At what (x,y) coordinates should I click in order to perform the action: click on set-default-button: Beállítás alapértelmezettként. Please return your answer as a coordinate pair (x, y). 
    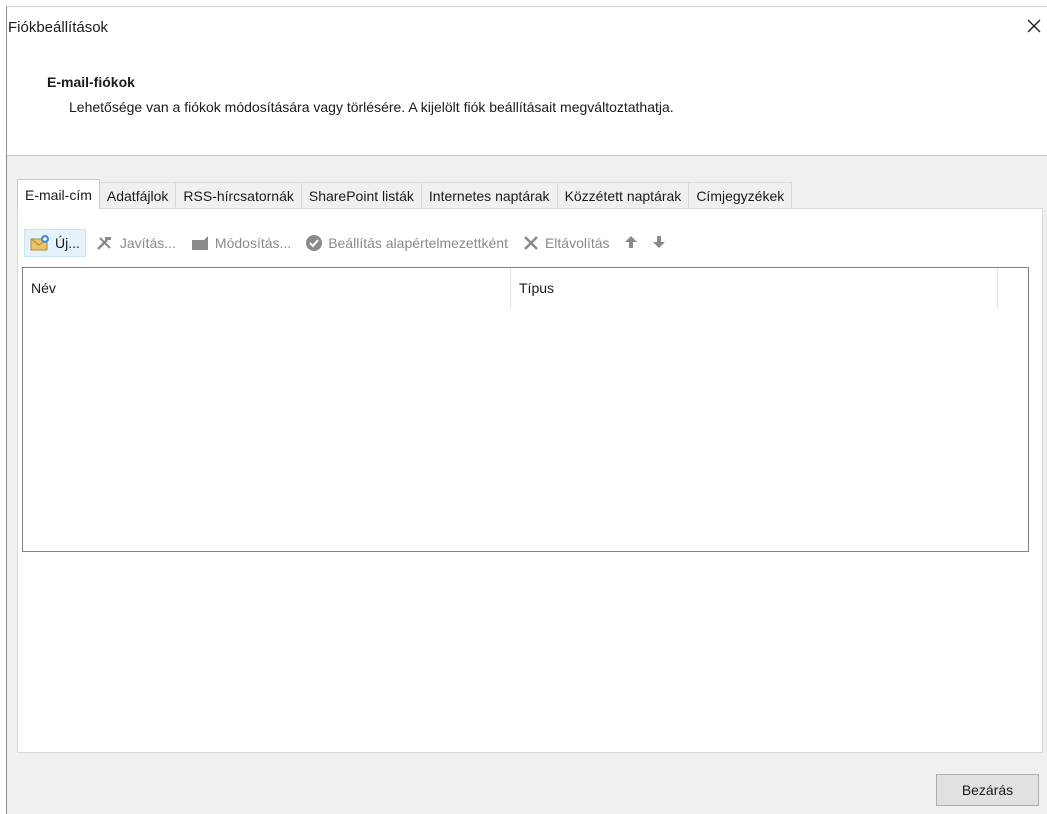
    Looking at the image, I should click on (406, 243).